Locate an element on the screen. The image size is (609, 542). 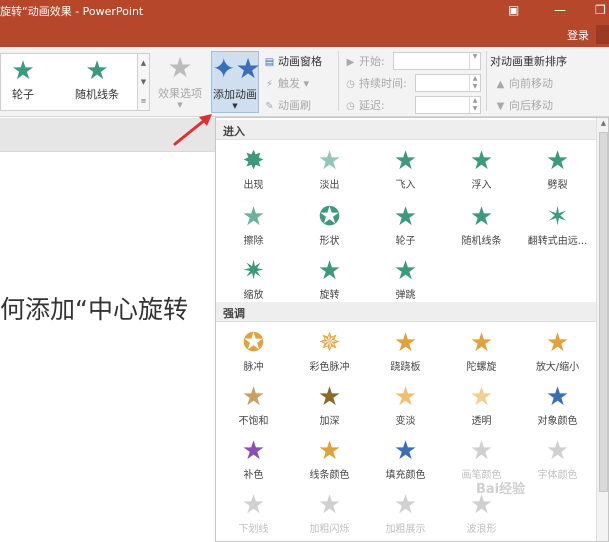
effect-options-star-icon: ★ is located at coordinates (180, 67).